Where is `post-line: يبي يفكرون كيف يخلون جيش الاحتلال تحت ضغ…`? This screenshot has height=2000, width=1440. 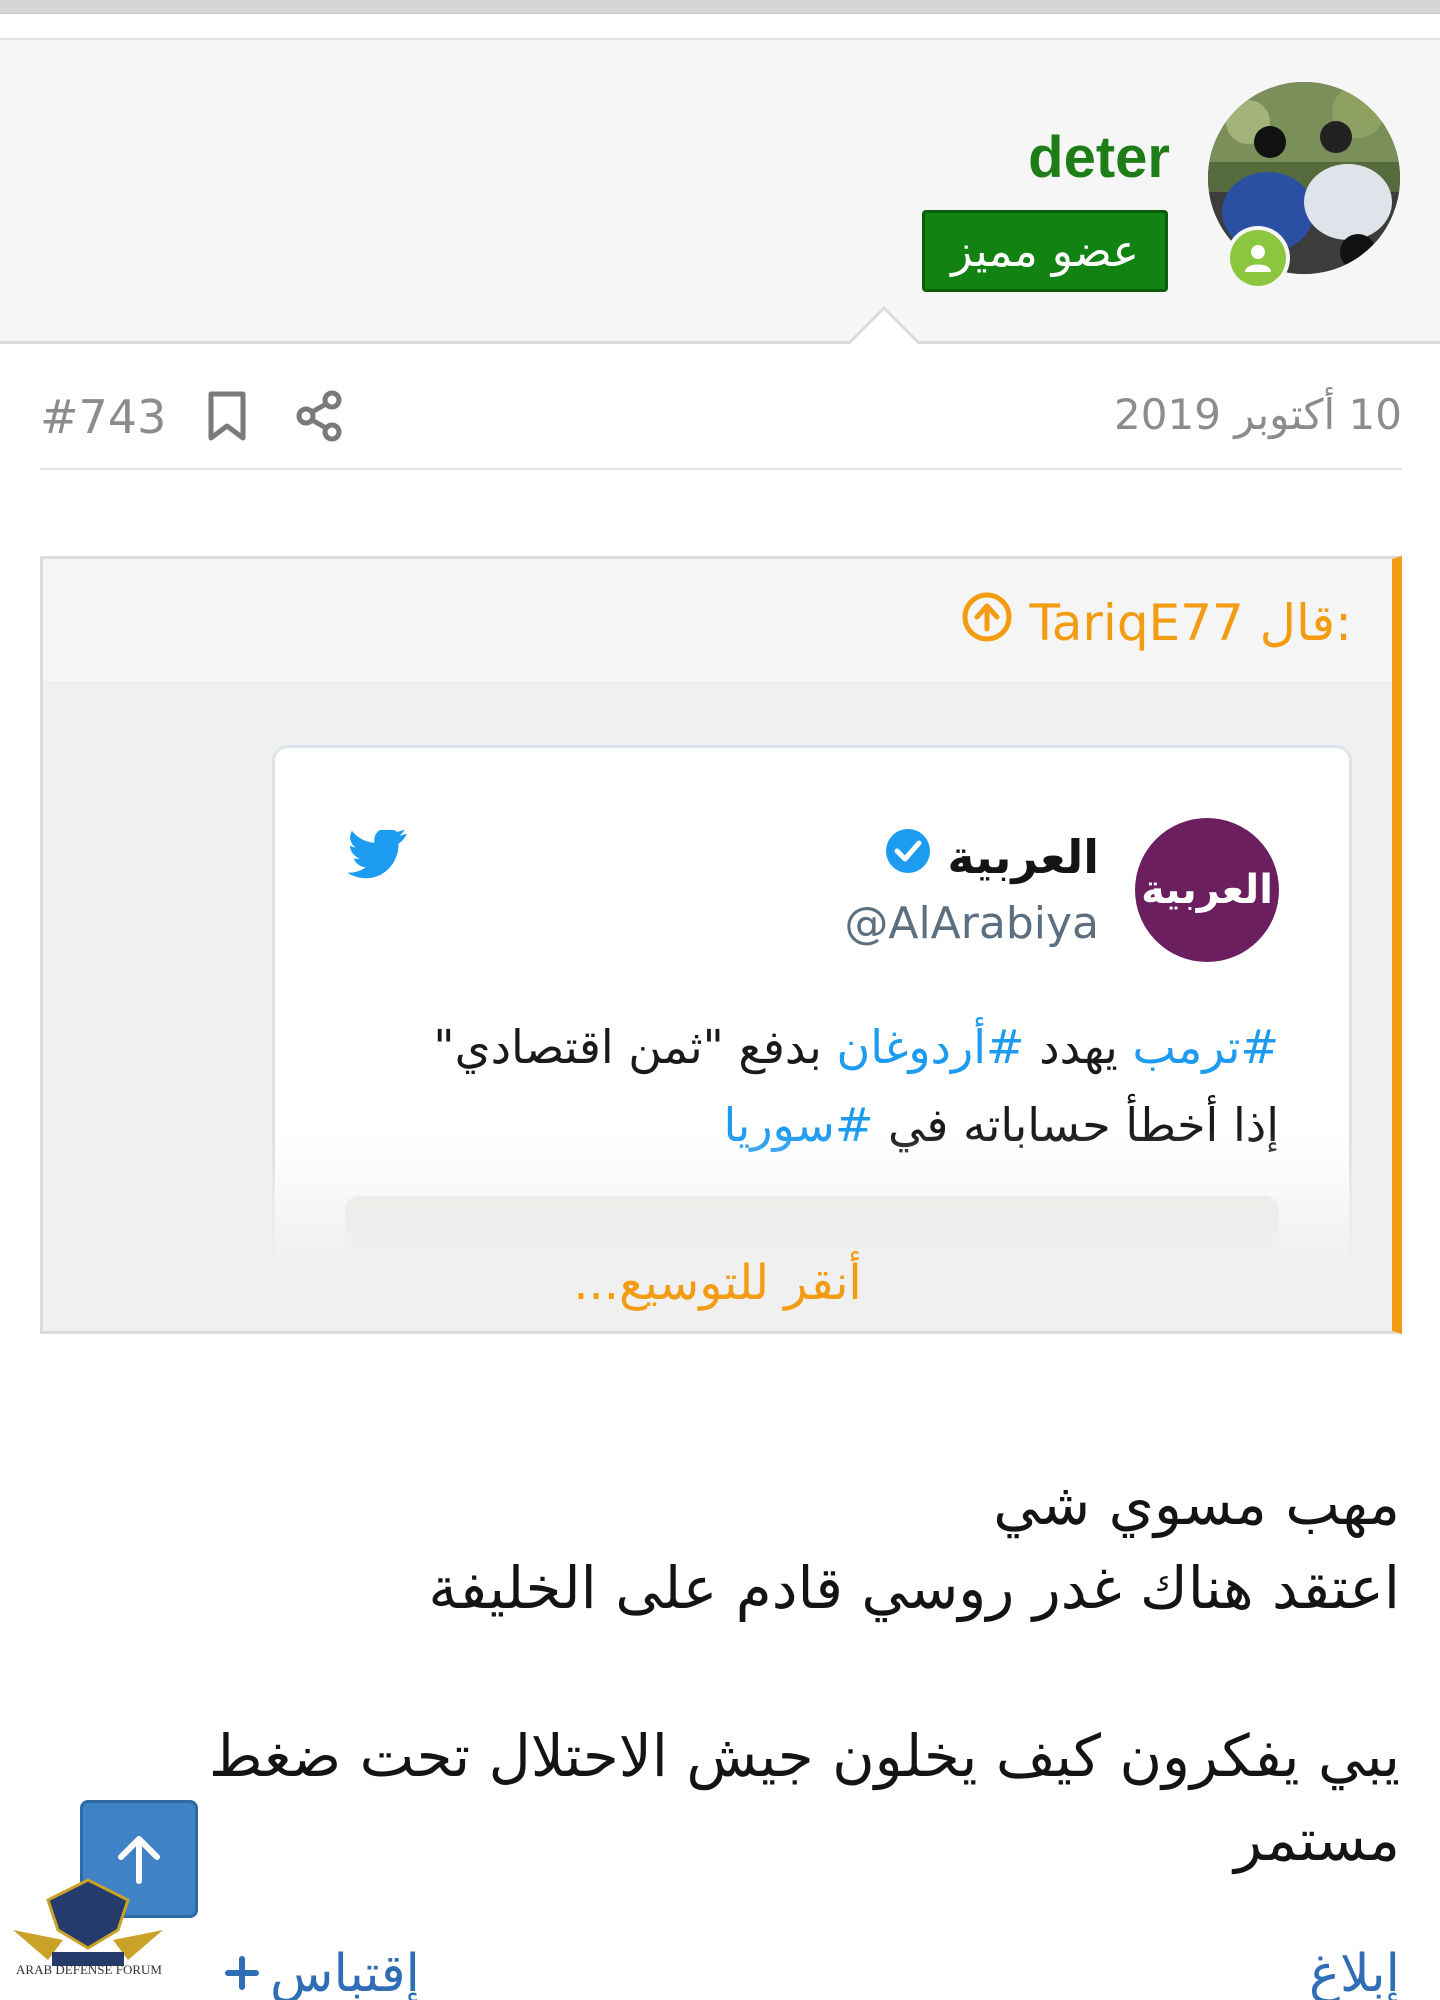 post-line: يبي يفكرون كيف يخلون جيش الاحتلال تحت ضغ… is located at coordinates (804, 1798).